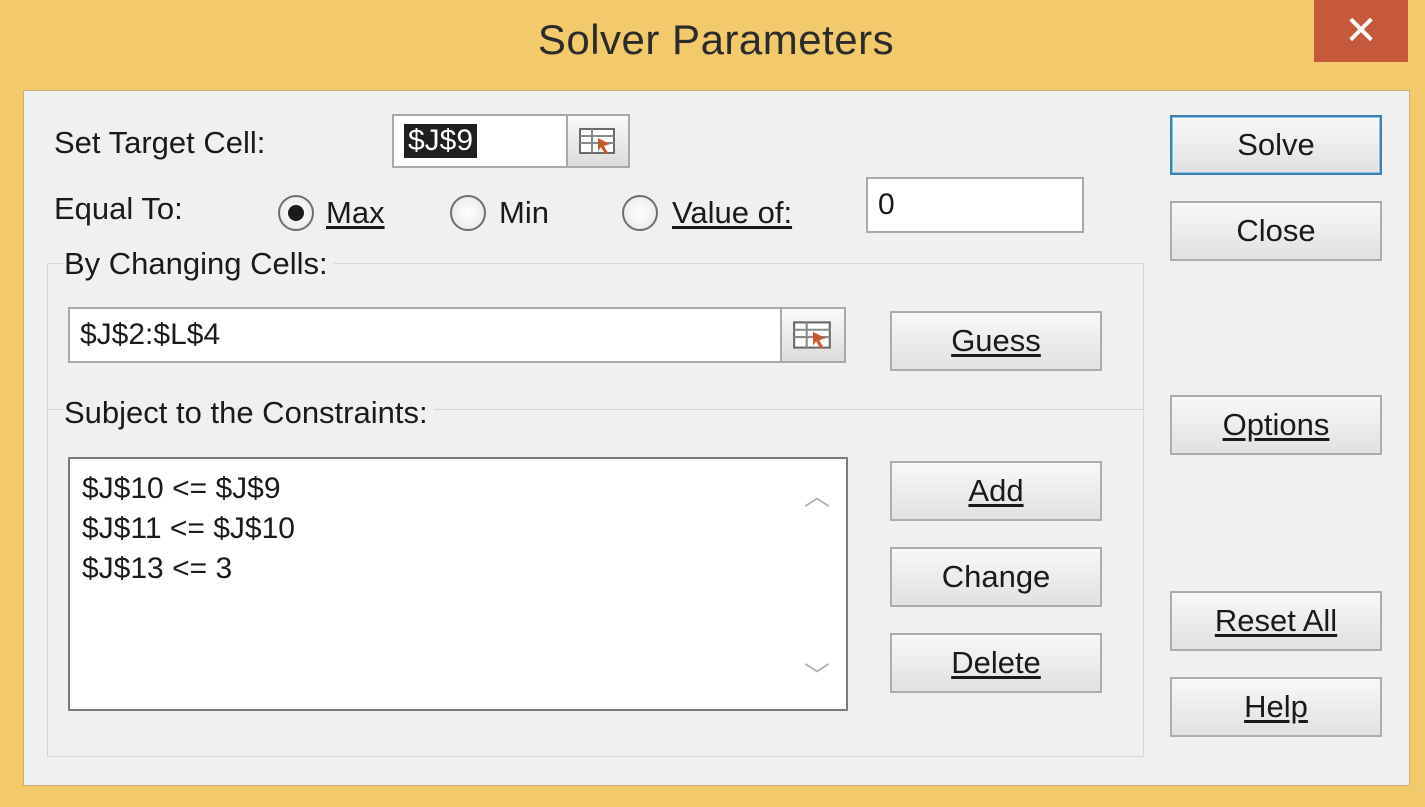 This screenshot has width=1425, height=807. I want to click on add-button: Add, so click(996, 491).